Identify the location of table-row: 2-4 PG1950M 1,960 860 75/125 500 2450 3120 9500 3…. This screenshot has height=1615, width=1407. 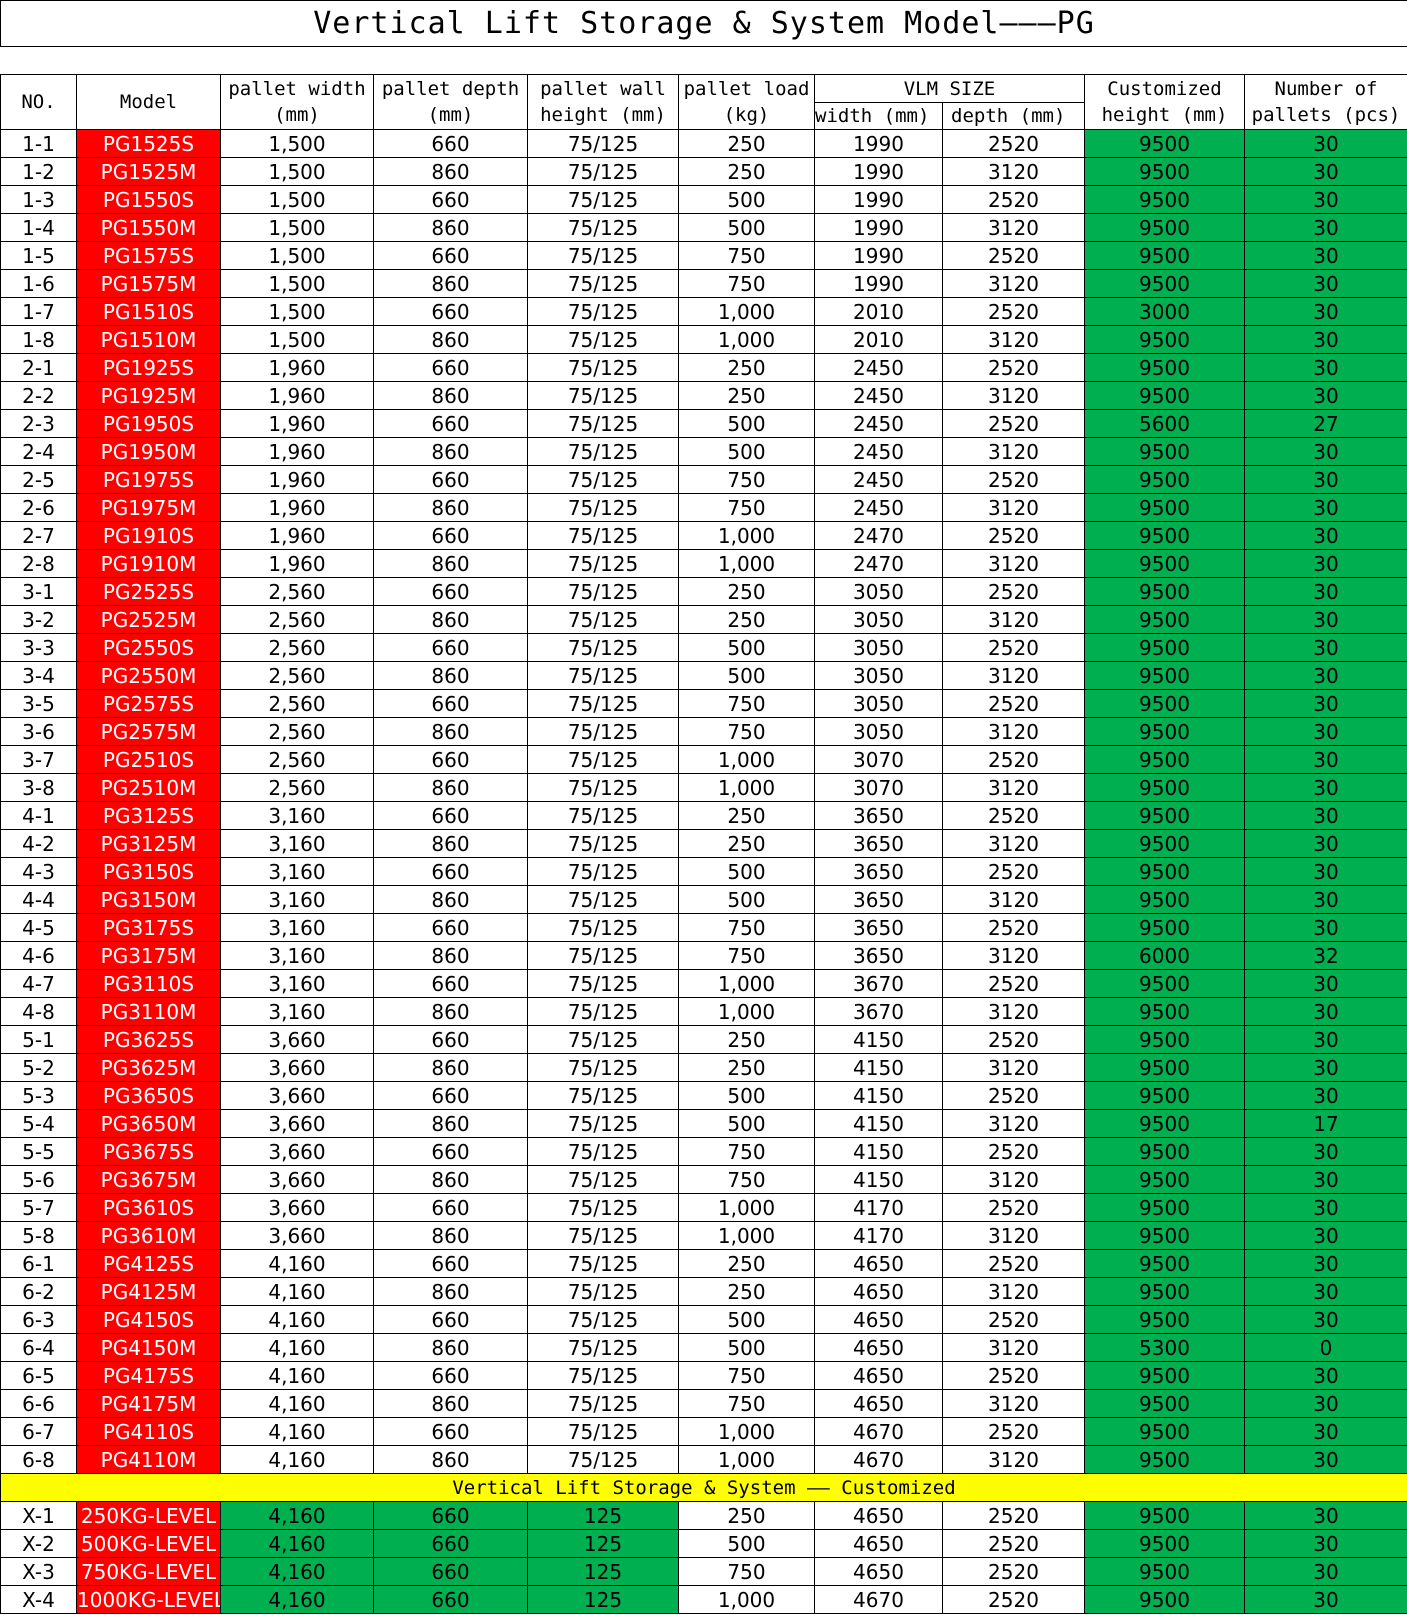
(703, 451).